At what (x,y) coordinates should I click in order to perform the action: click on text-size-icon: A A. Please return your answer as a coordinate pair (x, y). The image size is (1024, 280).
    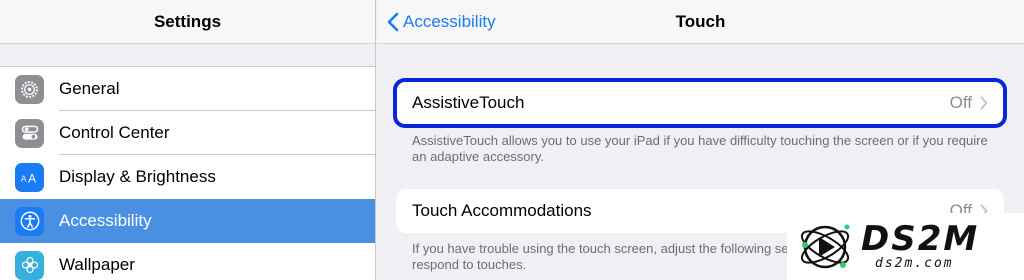
    Looking at the image, I should click on (29, 177).